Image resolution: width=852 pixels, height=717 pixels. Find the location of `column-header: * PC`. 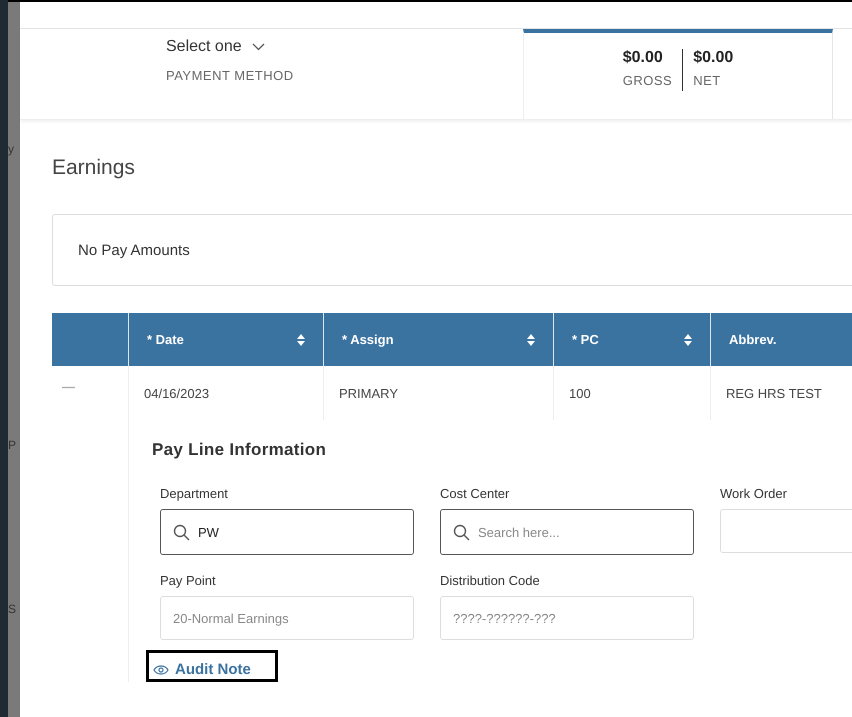

column-header: * PC is located at coordinates (585, 339).